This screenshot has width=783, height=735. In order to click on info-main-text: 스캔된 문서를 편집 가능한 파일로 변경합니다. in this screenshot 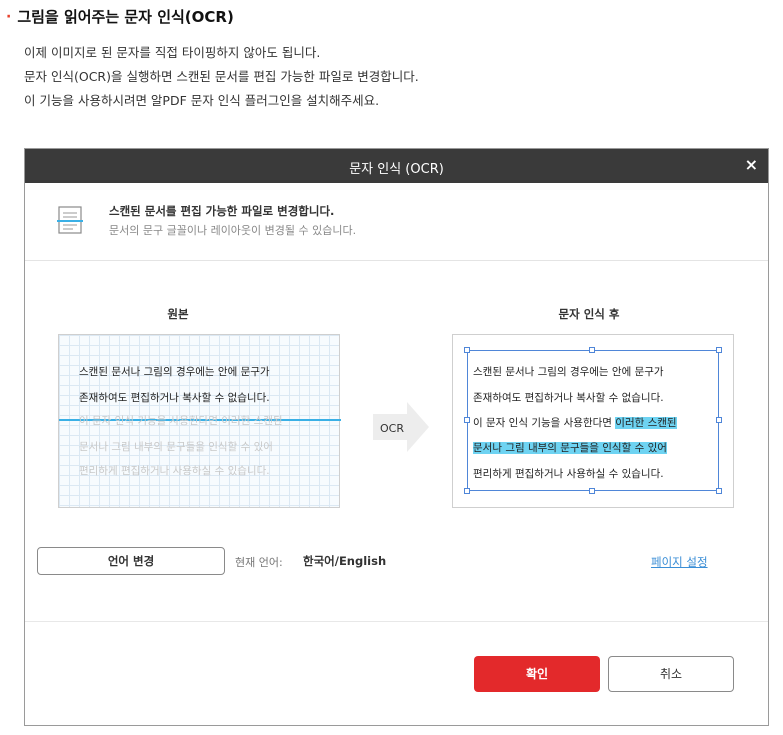, I will do `click(222, 211)`.